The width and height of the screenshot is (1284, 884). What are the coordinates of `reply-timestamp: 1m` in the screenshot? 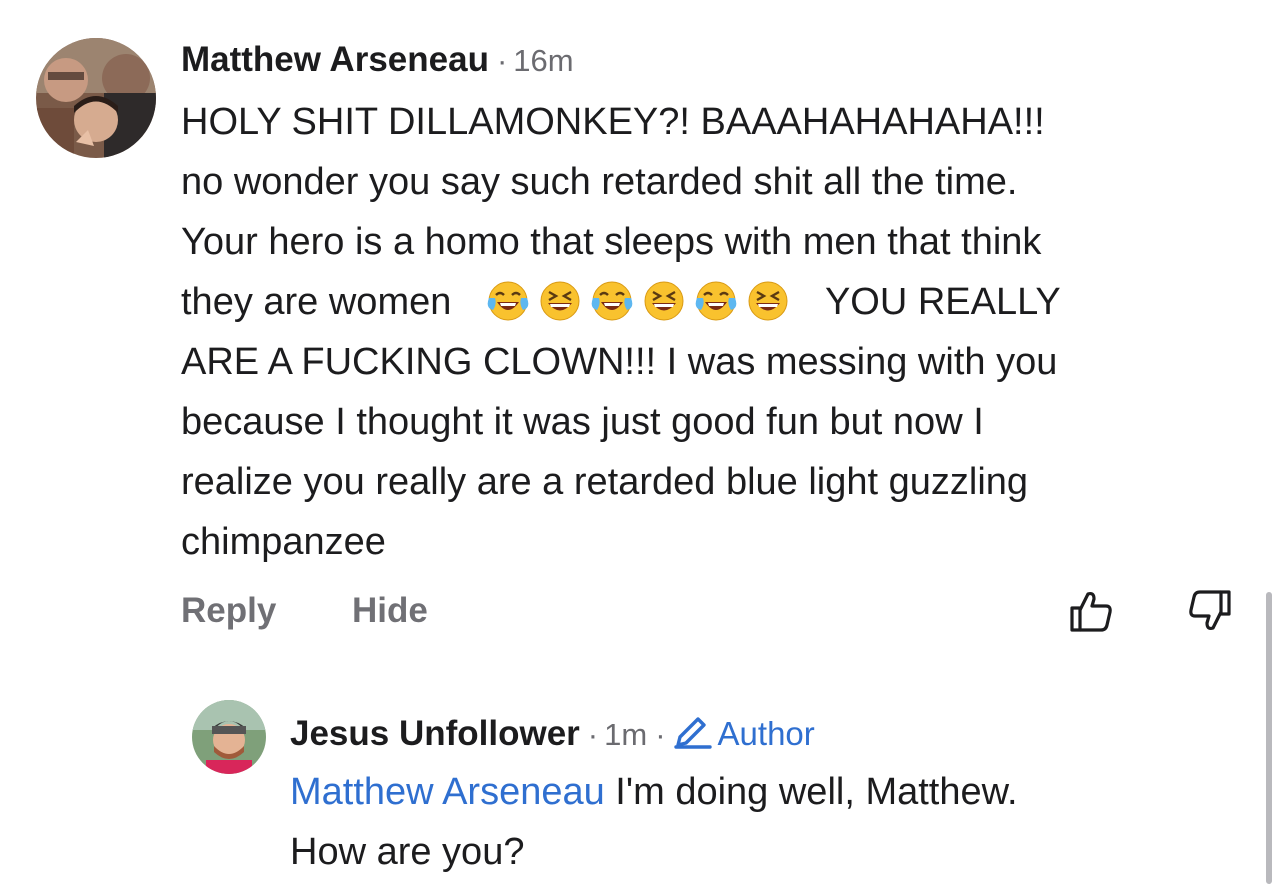 It's located at (626, 734).